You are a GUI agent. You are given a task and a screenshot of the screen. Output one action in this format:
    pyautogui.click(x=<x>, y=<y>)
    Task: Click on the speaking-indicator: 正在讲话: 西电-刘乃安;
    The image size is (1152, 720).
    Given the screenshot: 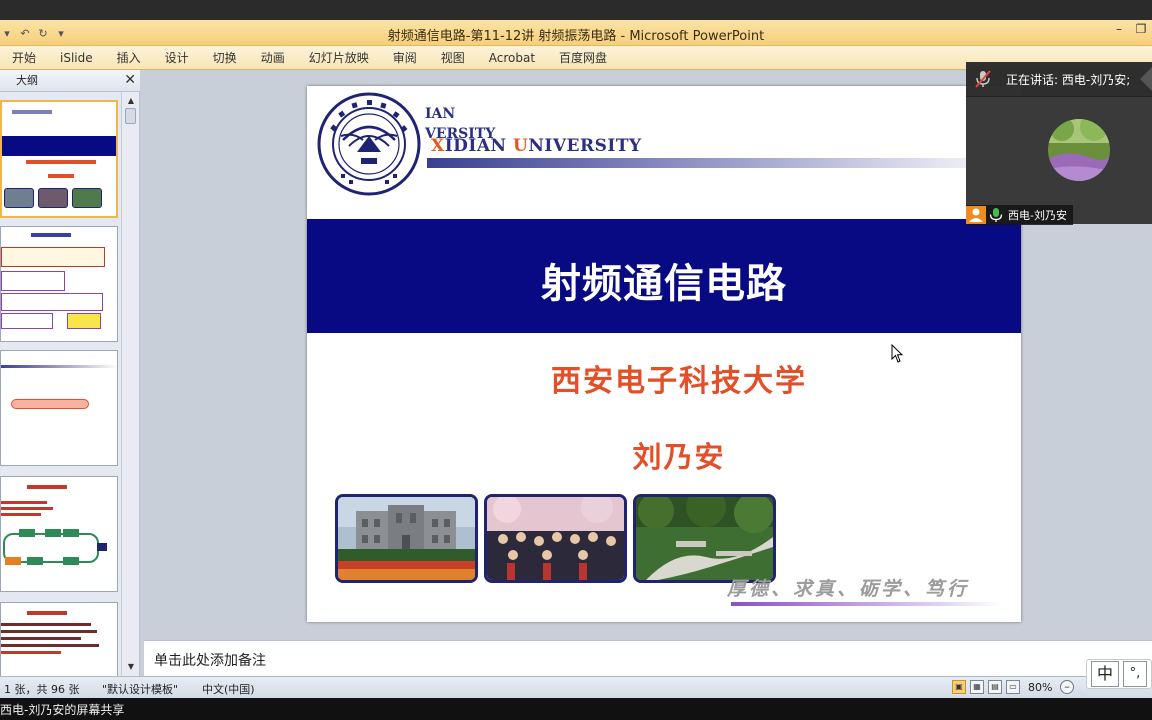 What is the action you would take?
    pyautogui.click(x=1059, y=79)
    